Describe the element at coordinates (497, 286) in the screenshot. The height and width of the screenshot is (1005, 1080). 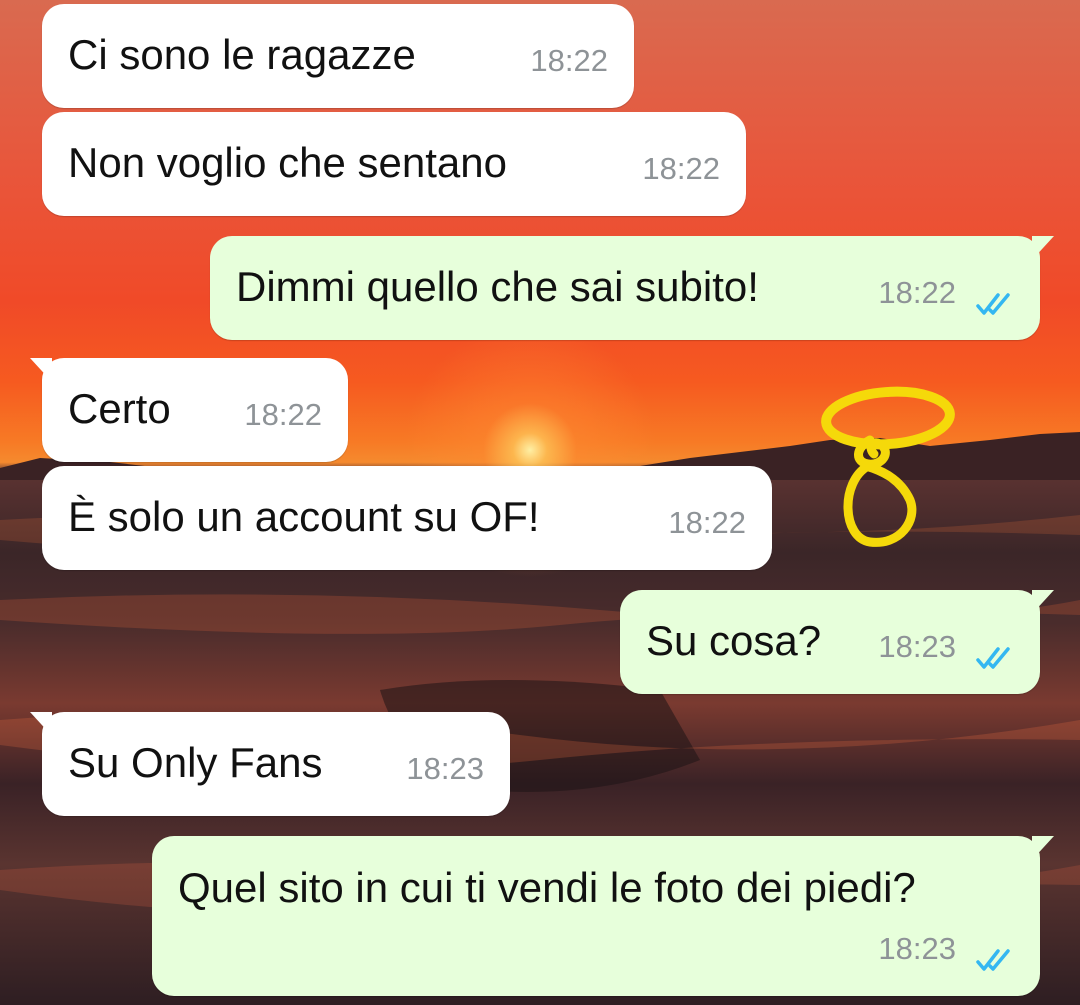
I see `message-text: Dimmi quello che sai subito!` at that location.